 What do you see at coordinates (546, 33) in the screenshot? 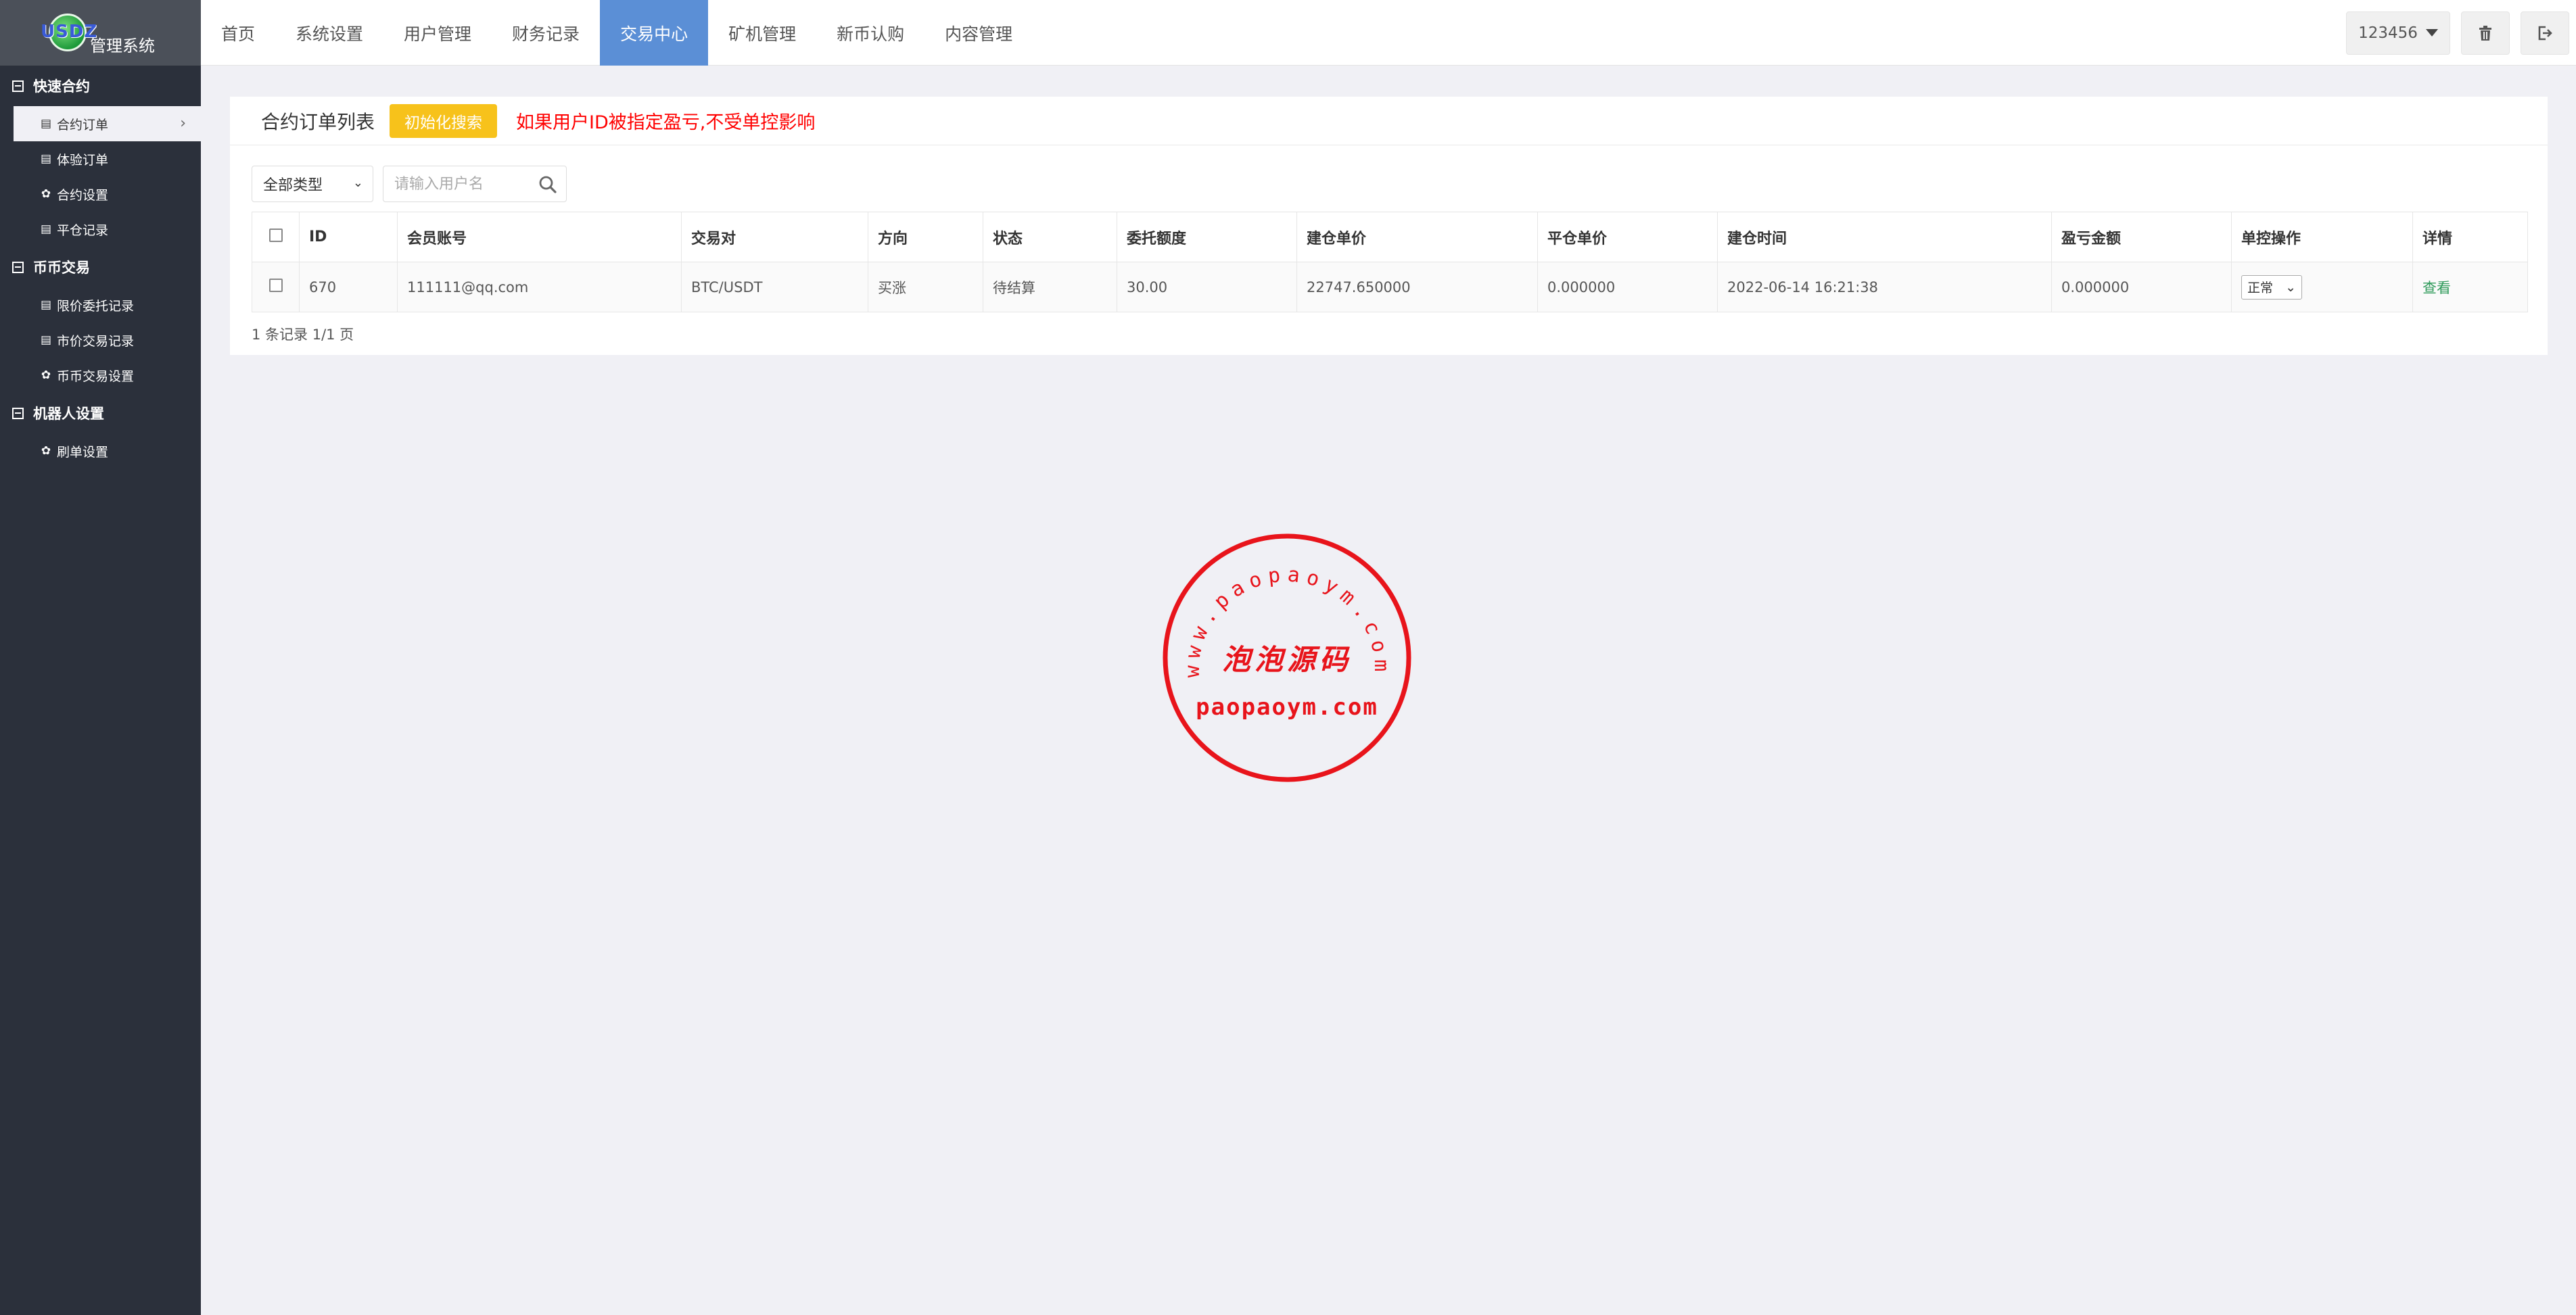
I see `nav-finance-records: 财务记录` at bounding box center [546, 33].